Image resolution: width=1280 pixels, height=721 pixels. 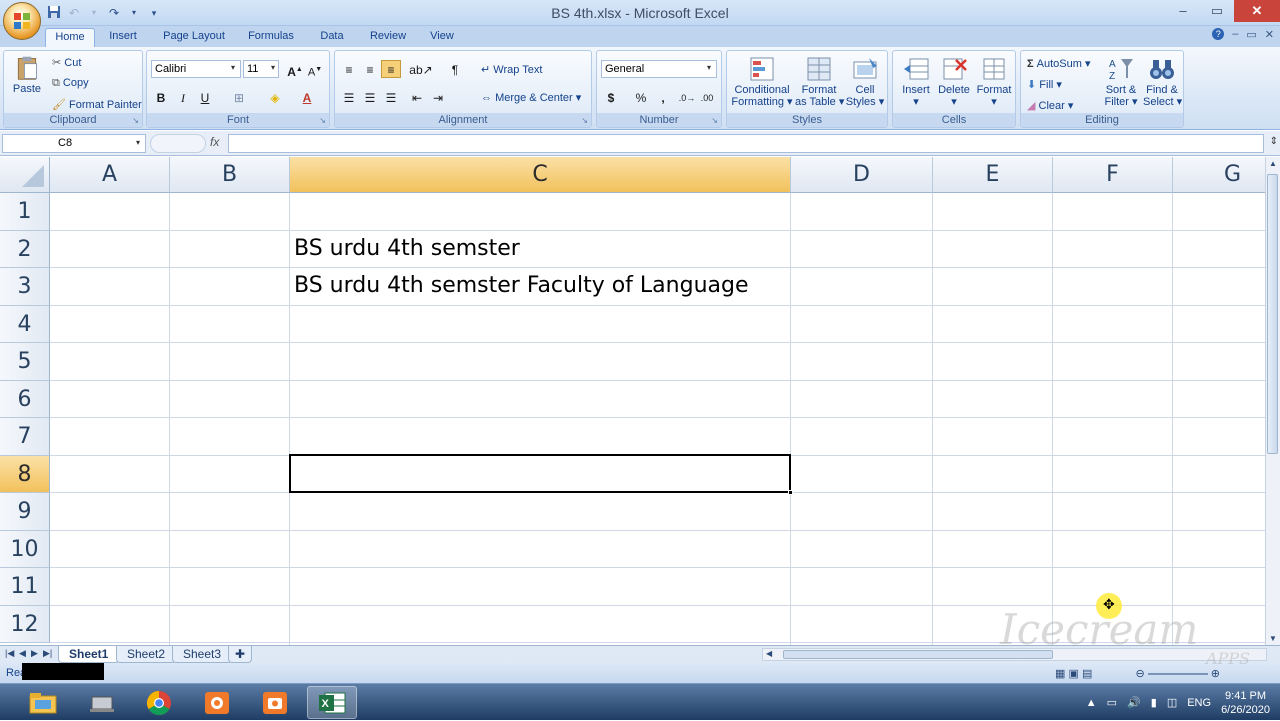 I want to click on alignment-launcher-icon: ↘, so click(x=584, y=120).